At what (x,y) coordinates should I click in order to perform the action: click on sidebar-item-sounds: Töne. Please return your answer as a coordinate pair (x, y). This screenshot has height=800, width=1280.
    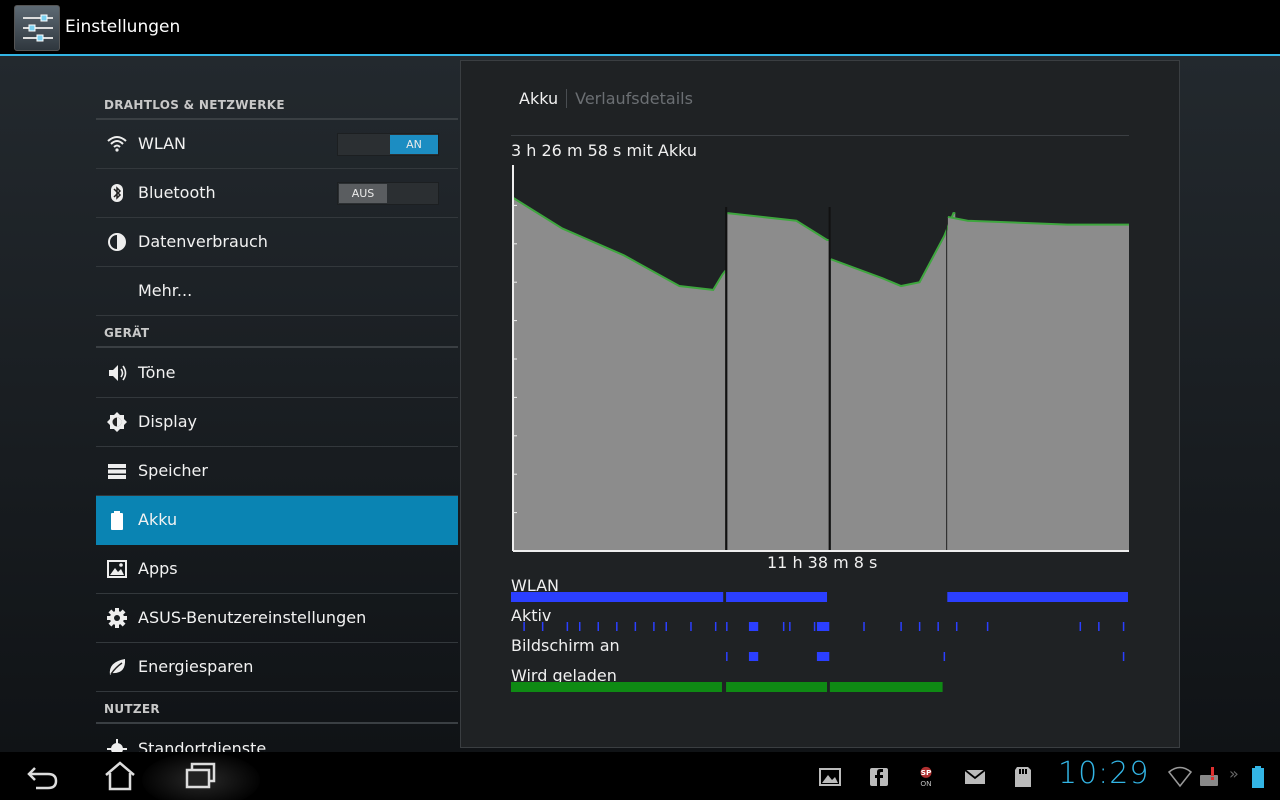
    Looking at the image, I should click on (277, 373).